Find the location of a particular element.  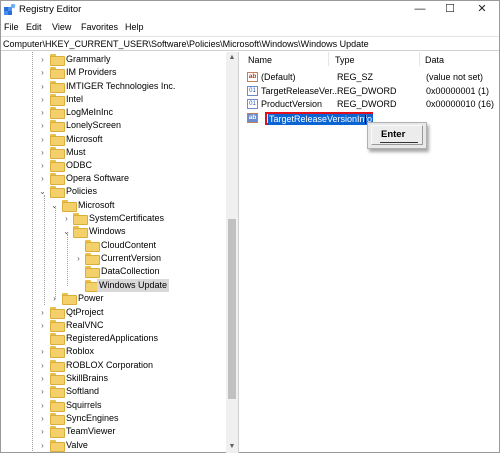

tree-item: ⌄ Policies is located at coordinates (113, 191).